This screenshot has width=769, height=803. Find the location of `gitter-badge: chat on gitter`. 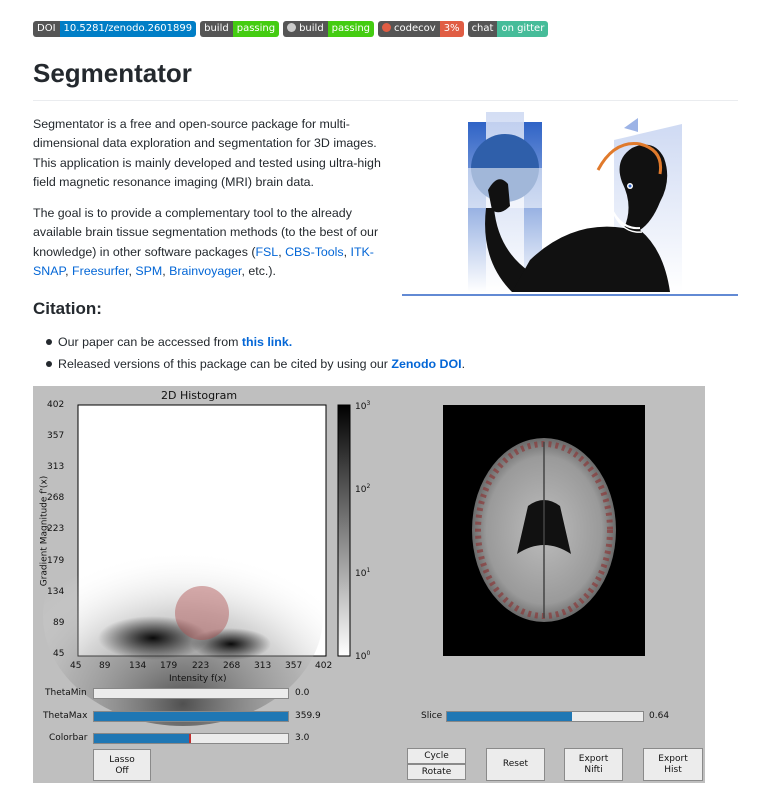

gitter-badge: chat on gitter is located at coordinates (508, 29).